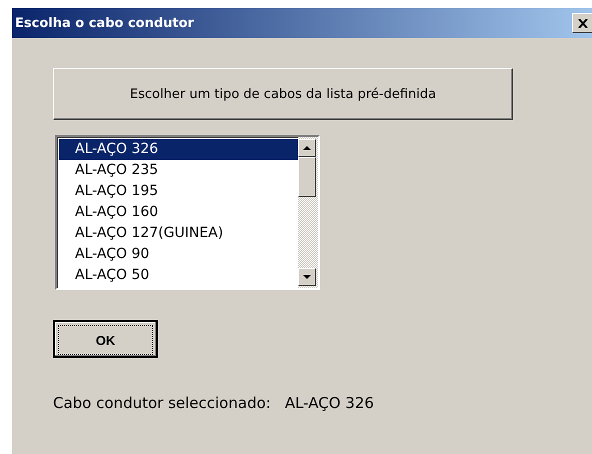 This screenshot has width=592, height=454. I want to click on up-arrow-icon, so click(307, 148).